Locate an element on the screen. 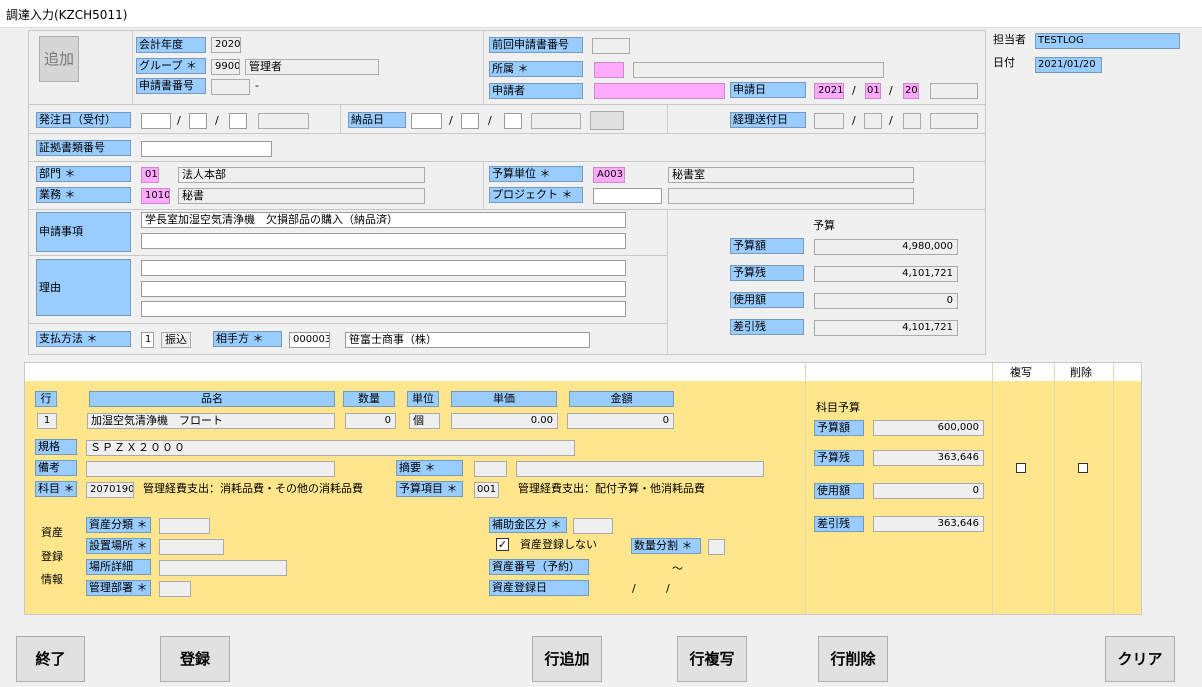 This screenshot has width=1202, height=687. spec-field: ＳＰＺＸ２０００ is located at coordinates (330, 448).